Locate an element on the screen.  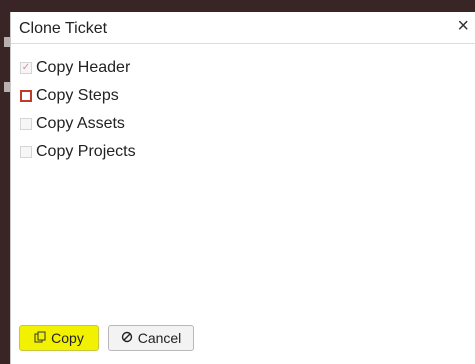
copy-button: Copy is located at coordinates (59, 338).